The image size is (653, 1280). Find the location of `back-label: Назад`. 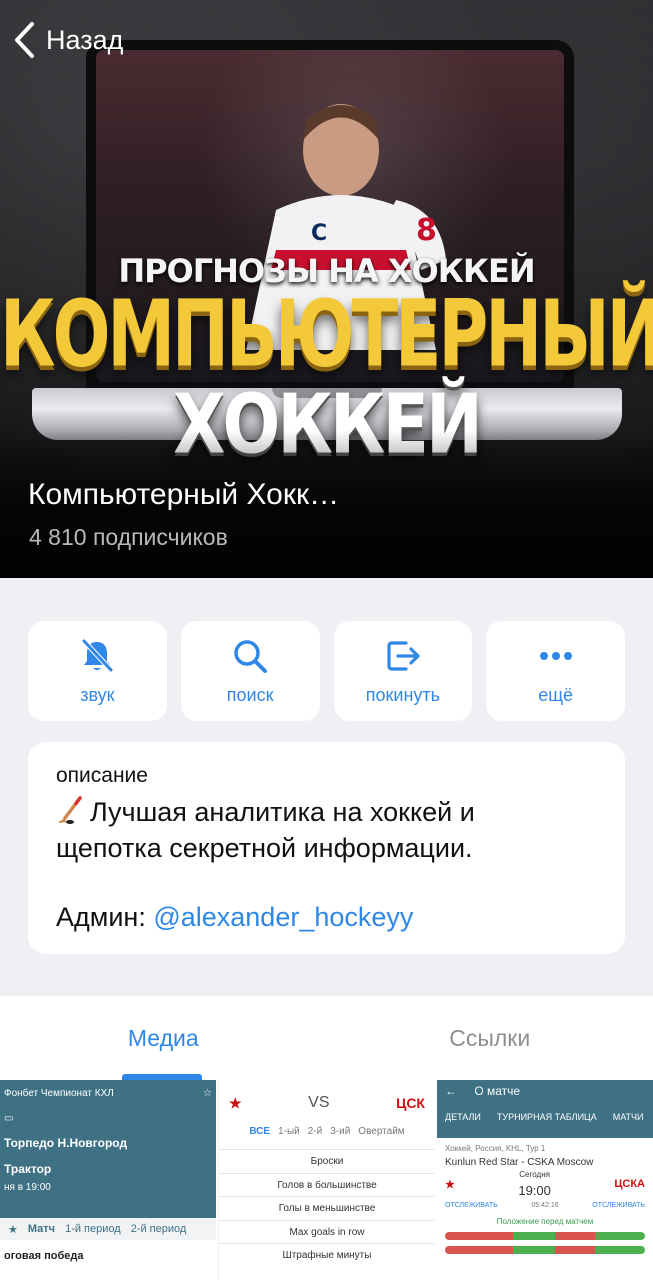

back-label: Назад is located at coordinates (85, 39).